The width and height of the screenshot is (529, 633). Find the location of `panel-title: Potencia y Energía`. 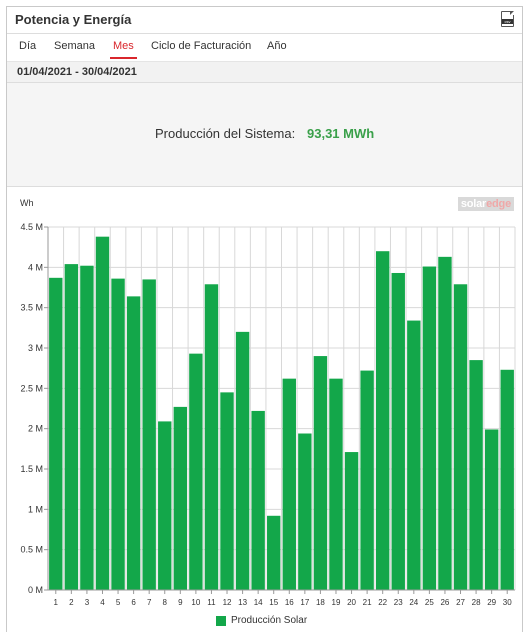

panel-title: Potencia y Energía is located at coordinates (73, 19).